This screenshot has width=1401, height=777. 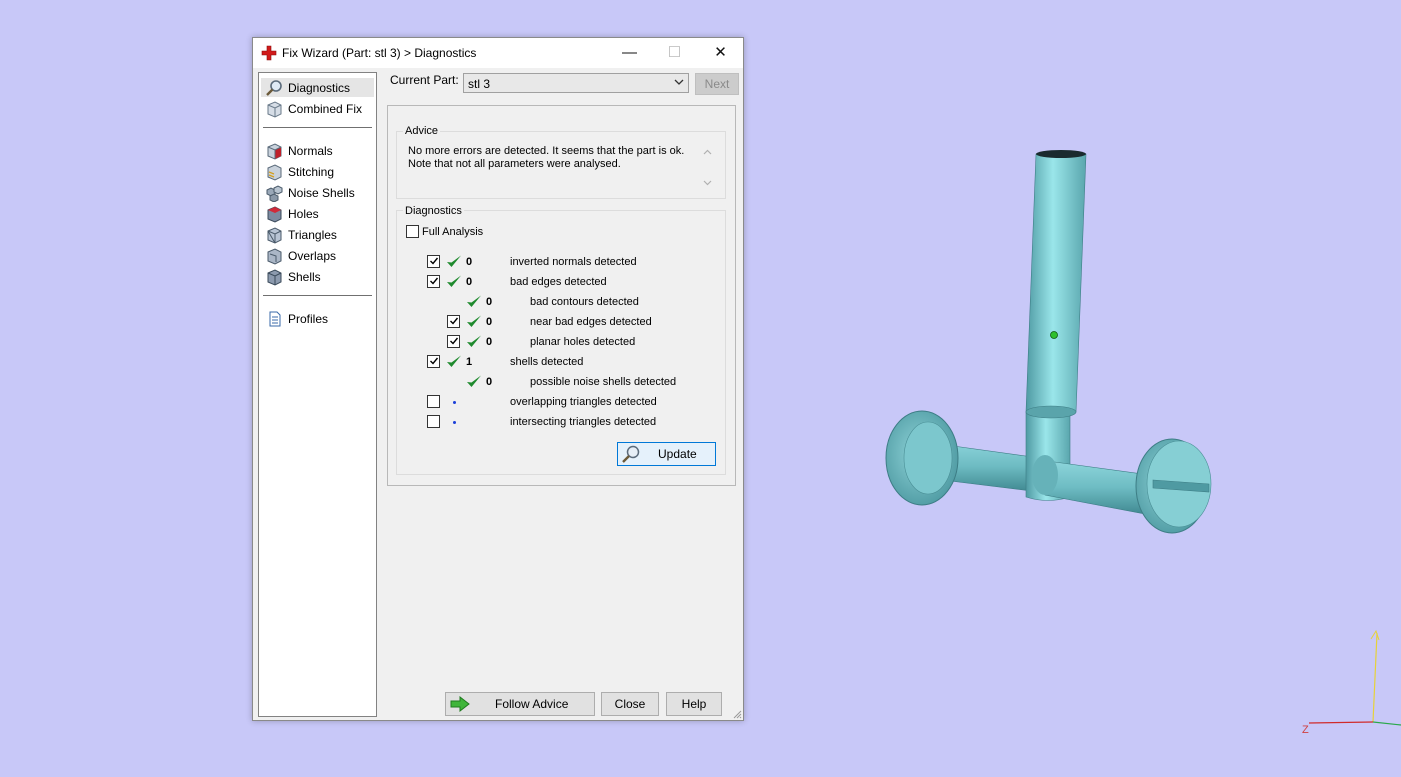 What do you see at coordinates (629, 53) in the screenshot?
I see `minimize-button: —` at bounding box center [629, 53].